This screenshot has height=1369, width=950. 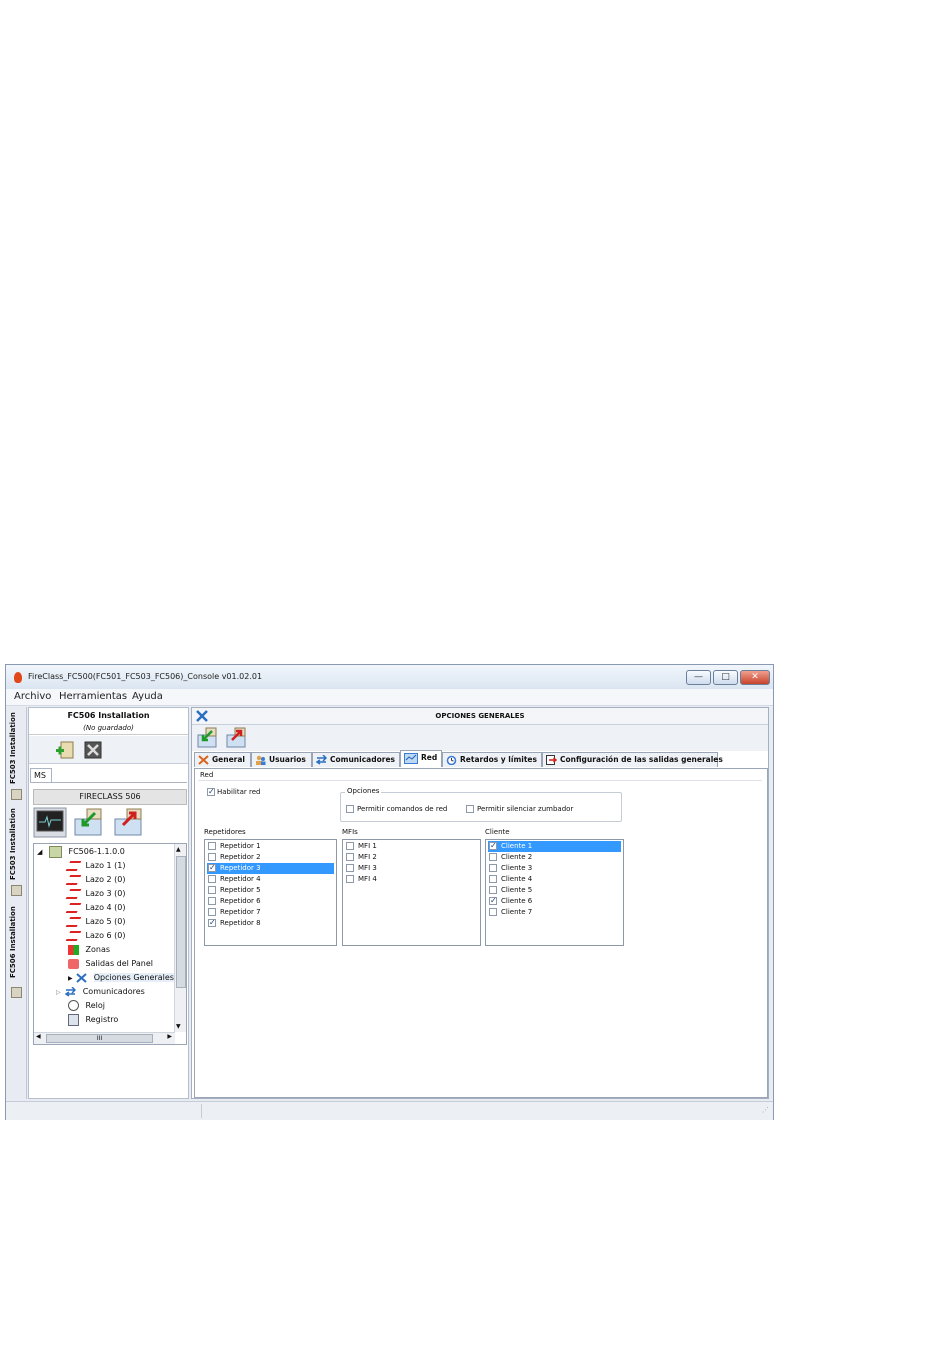 I want to click on list-item: Cliente 5, so click(x=554, y=890).